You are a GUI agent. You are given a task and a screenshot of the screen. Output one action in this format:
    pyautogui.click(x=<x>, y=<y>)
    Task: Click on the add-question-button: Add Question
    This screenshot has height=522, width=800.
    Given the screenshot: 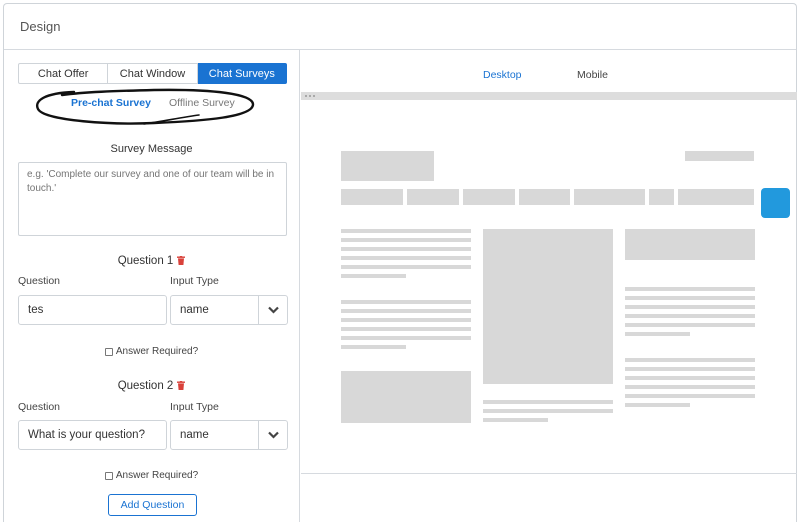 What is the action you would take?
    pyautogui.click(x=152, y=505)
    